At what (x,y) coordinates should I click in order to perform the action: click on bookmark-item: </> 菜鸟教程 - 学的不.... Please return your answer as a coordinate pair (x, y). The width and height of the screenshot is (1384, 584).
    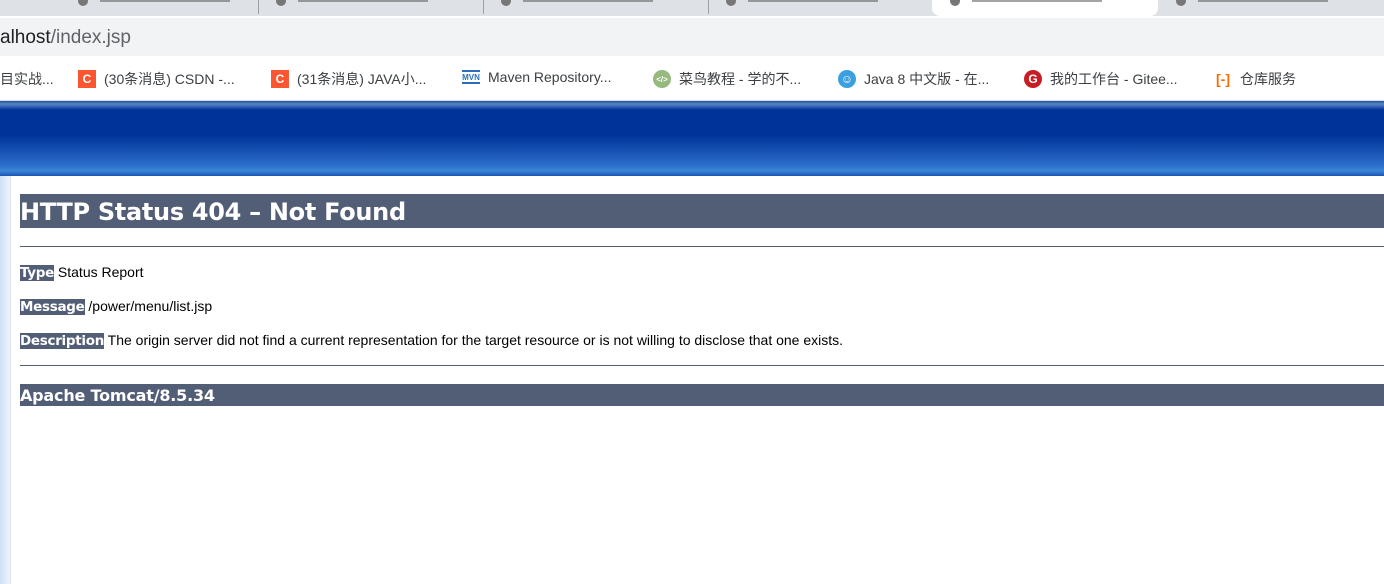
    Looking at the image, I should click on (727, 79).